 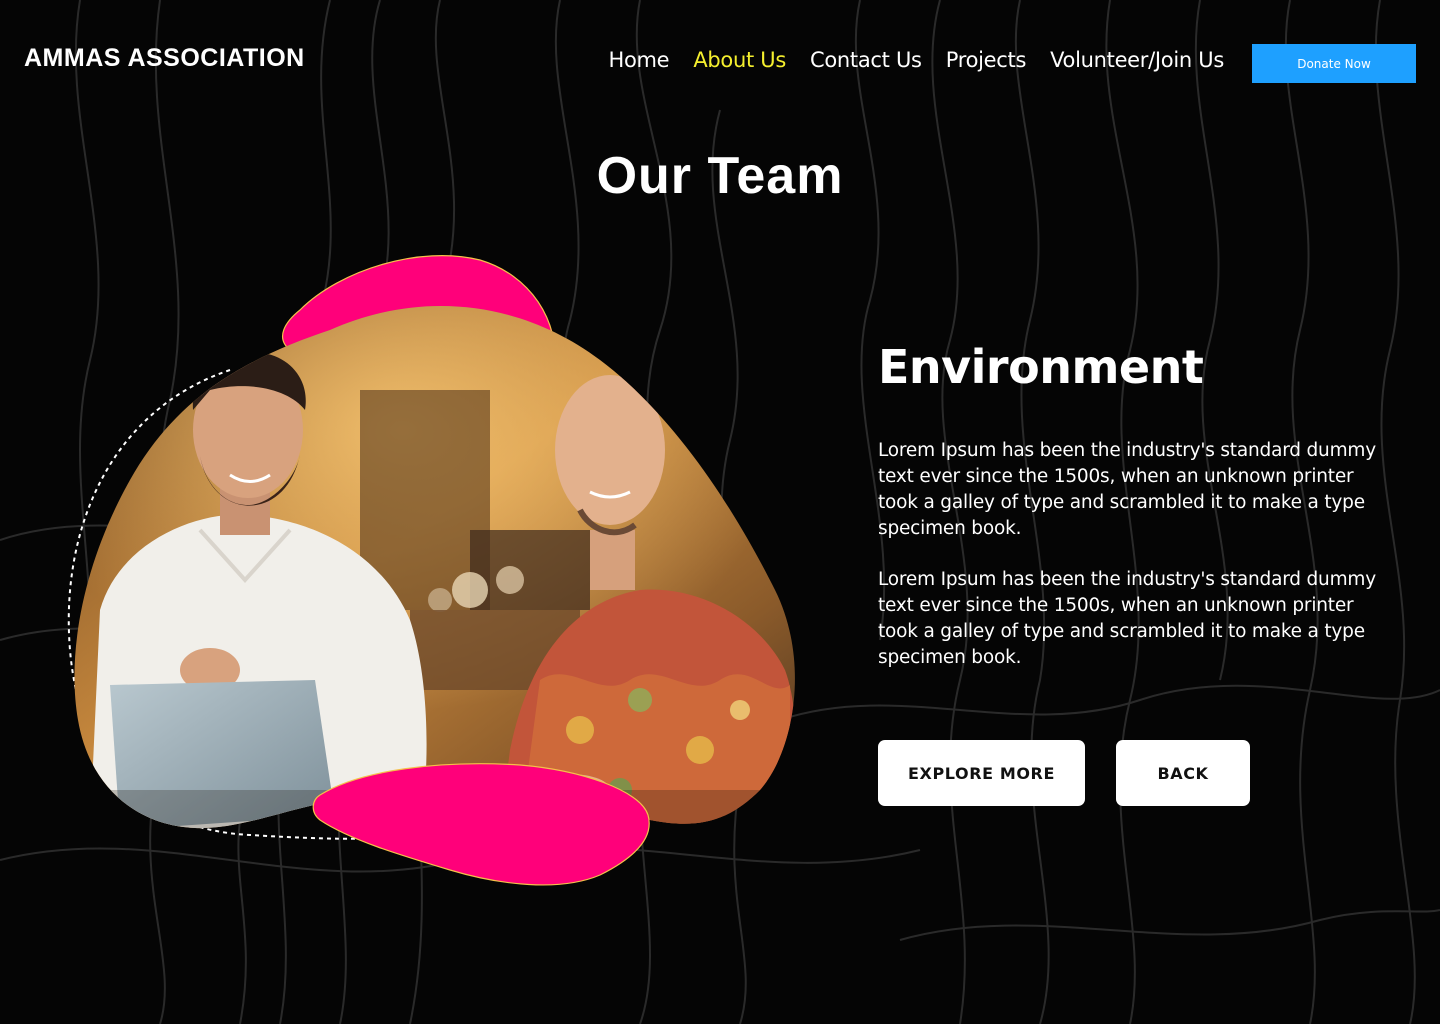 What do you see at coordinates (1137, 60) in the screenshot?
I see `nav-volunteer-join-us: Volunteer/Join Us` at bounding box center [1137, 60].